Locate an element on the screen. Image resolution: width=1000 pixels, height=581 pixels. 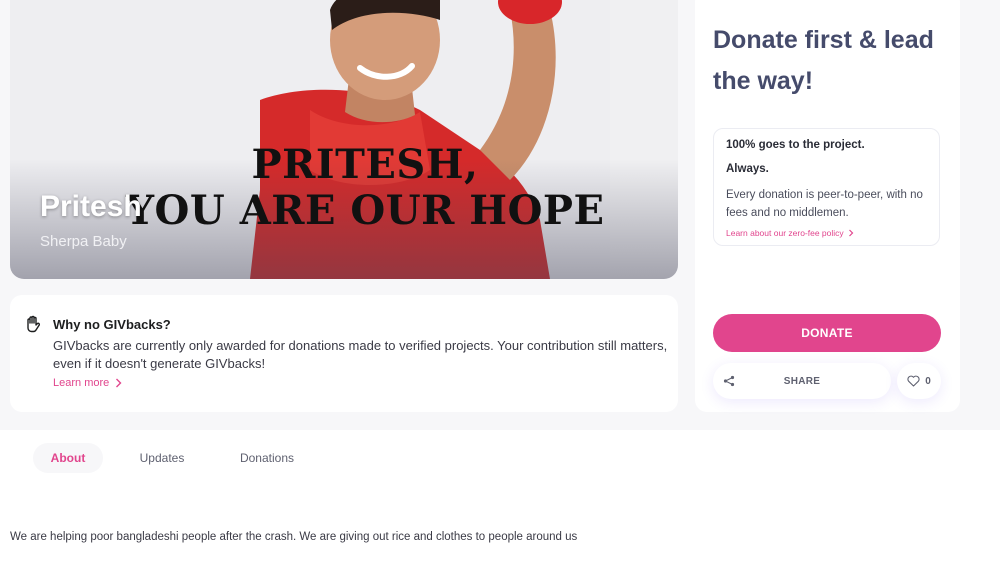
hand-stop-icon is located at coordinates (34, 324).